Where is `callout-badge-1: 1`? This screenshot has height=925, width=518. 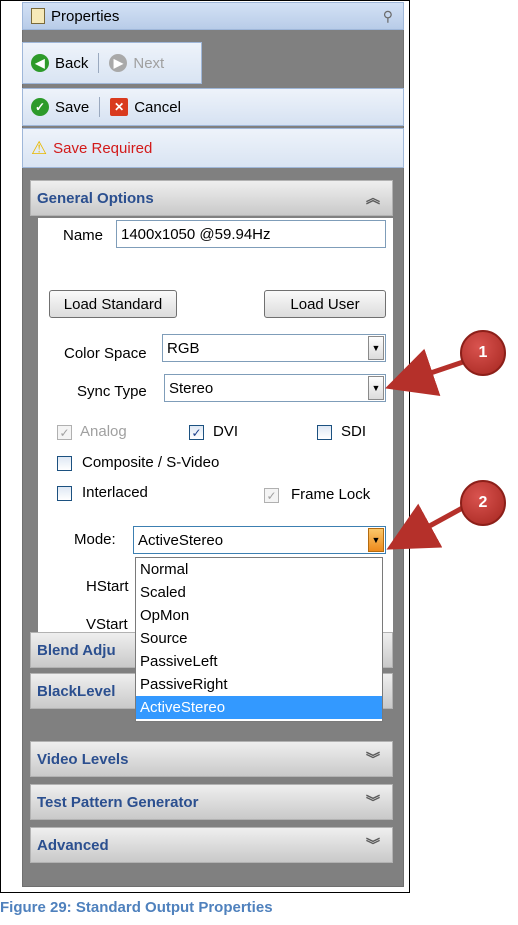 callout-badge-1: 1 is located at coordinates (483, 353).